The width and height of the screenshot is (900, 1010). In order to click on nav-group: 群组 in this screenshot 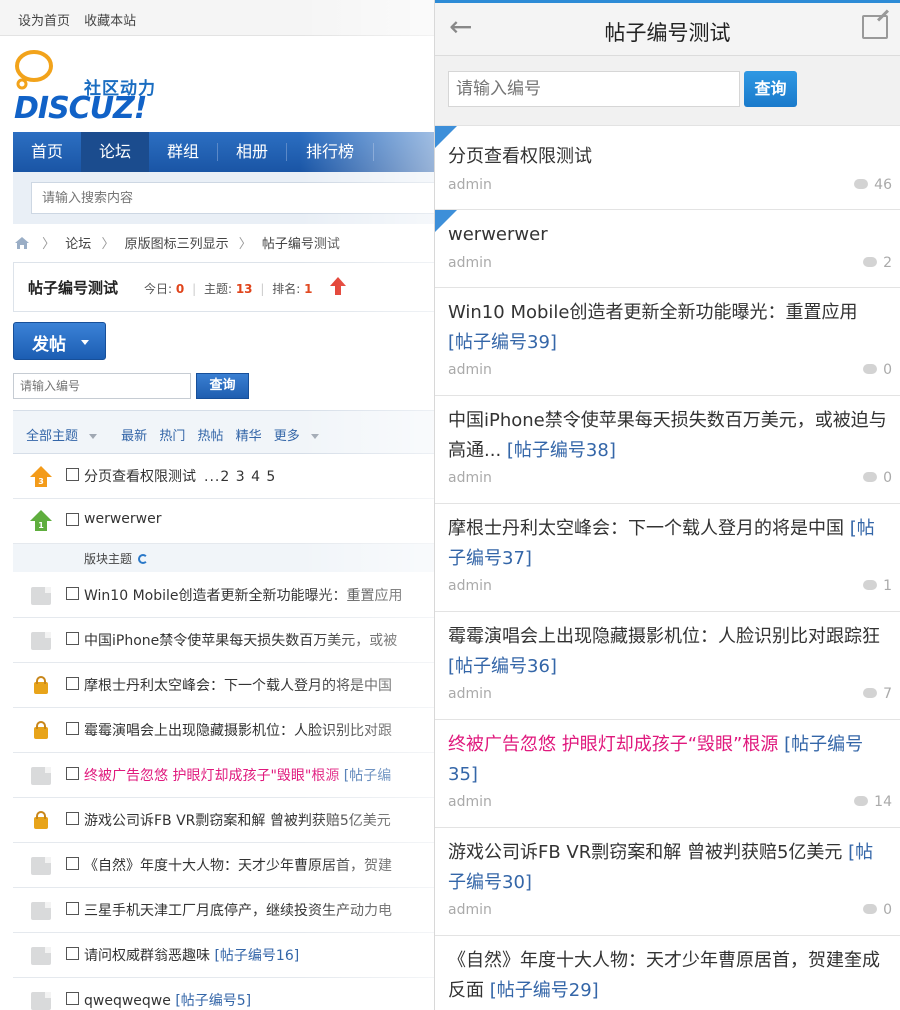, I will do `click(183, 152)`.